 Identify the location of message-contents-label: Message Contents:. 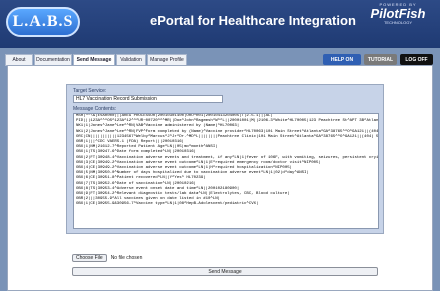
(95, 109).